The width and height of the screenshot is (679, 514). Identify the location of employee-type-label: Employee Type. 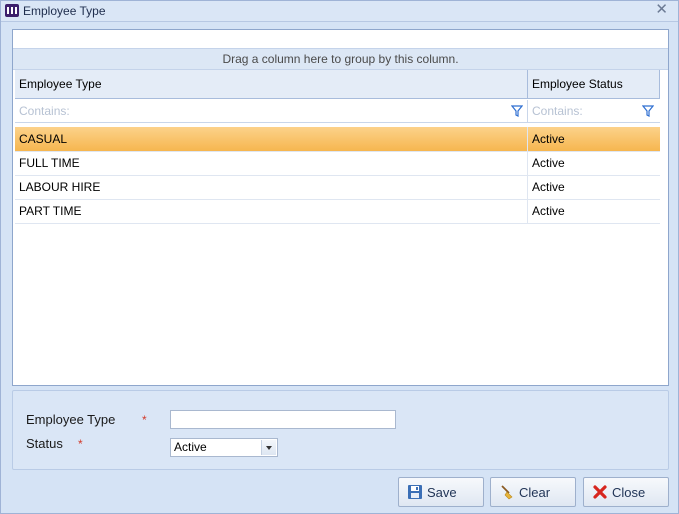
(71, 419).